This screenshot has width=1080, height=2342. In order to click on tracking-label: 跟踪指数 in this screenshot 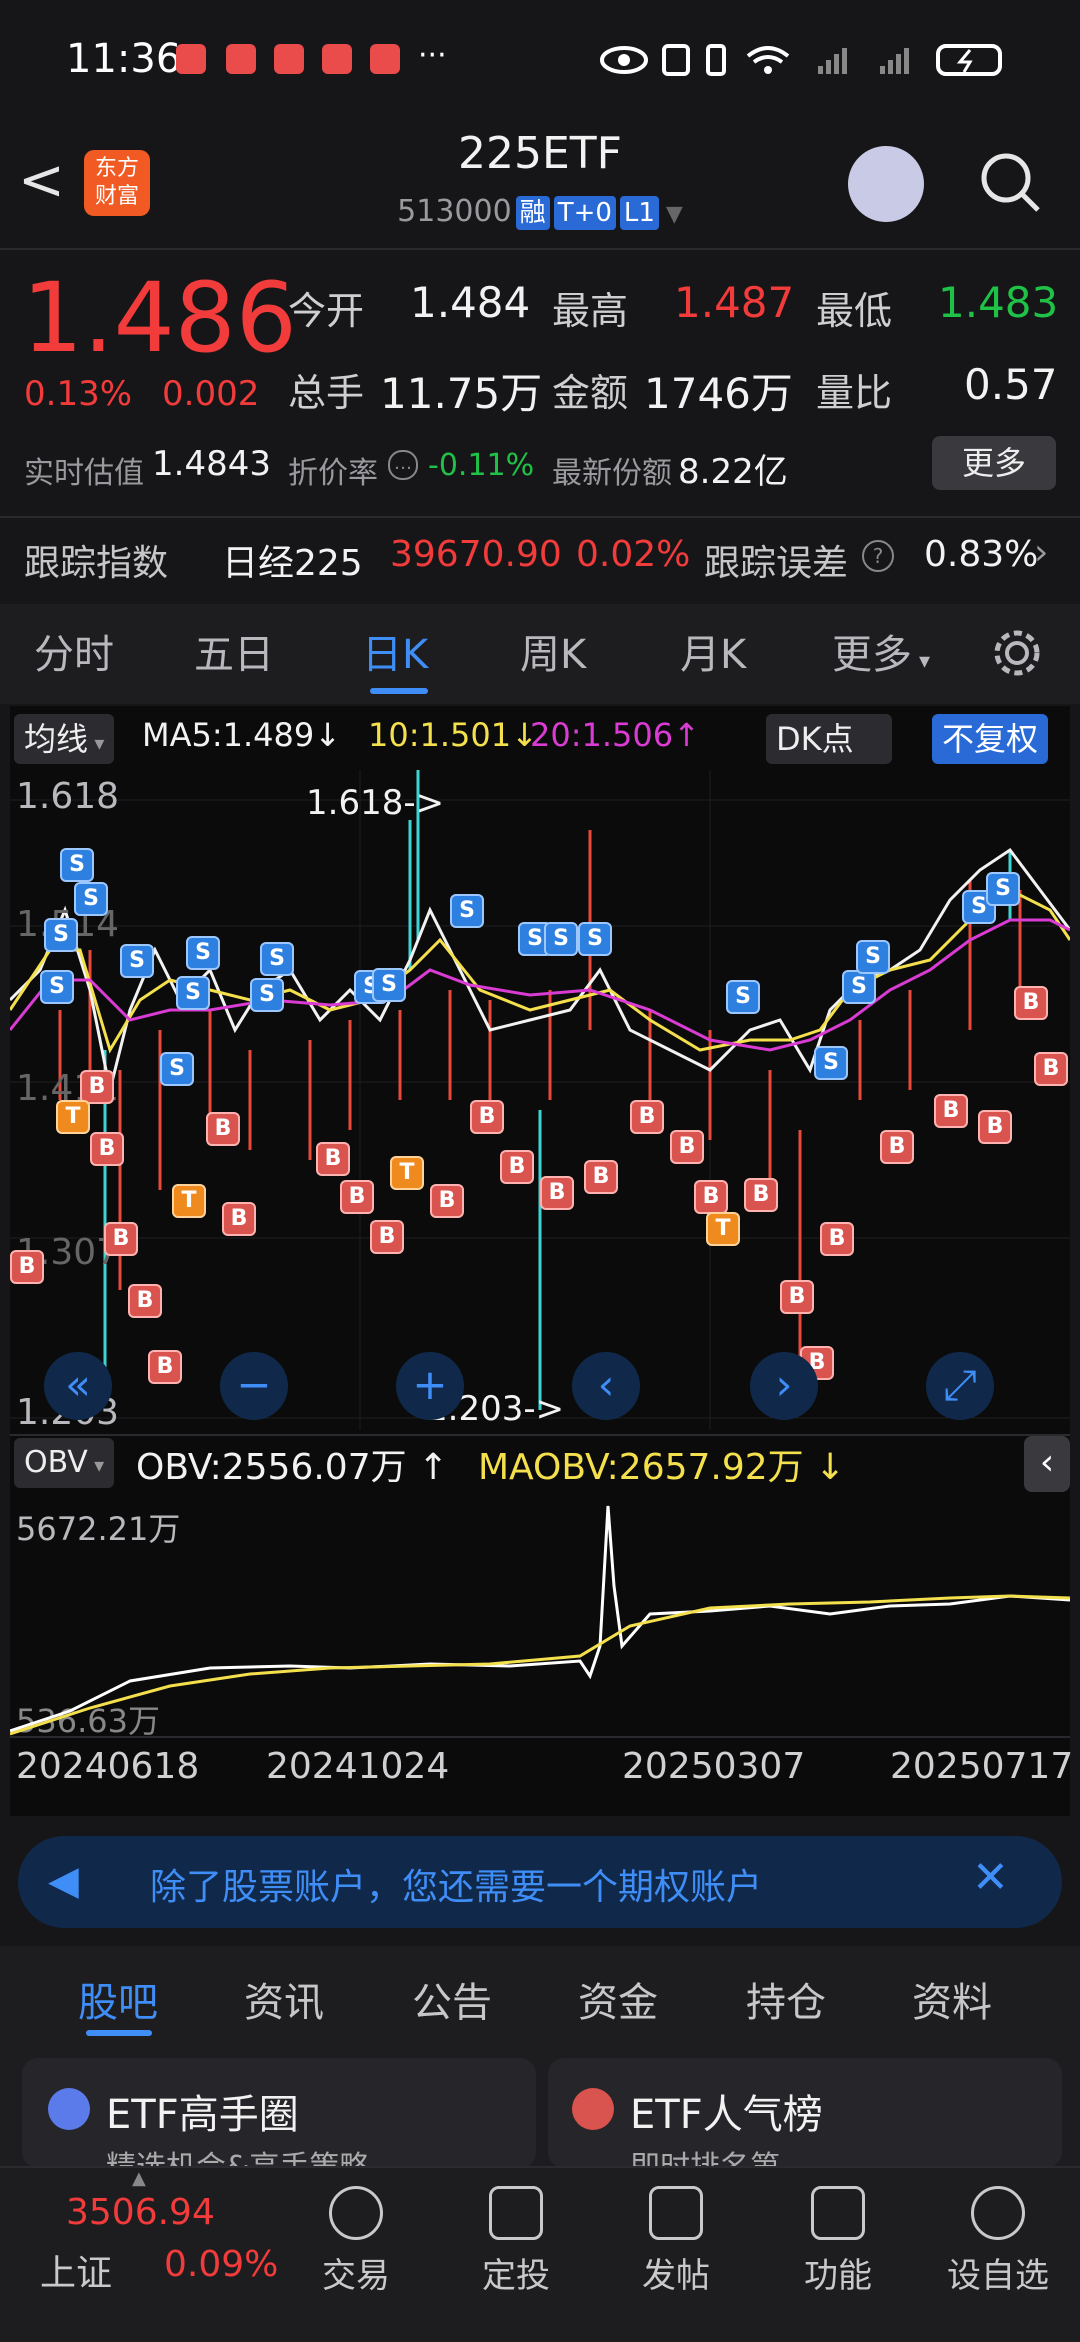, I will do `click(96, 563)`.